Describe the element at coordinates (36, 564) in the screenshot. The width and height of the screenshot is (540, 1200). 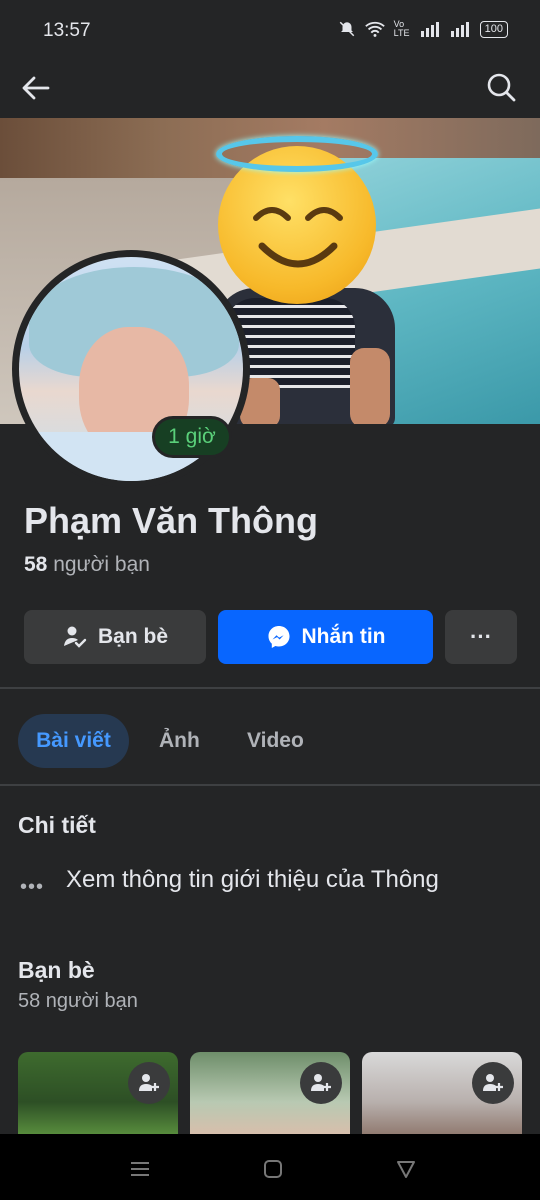
I see `friend-count-number: 58` at that location.